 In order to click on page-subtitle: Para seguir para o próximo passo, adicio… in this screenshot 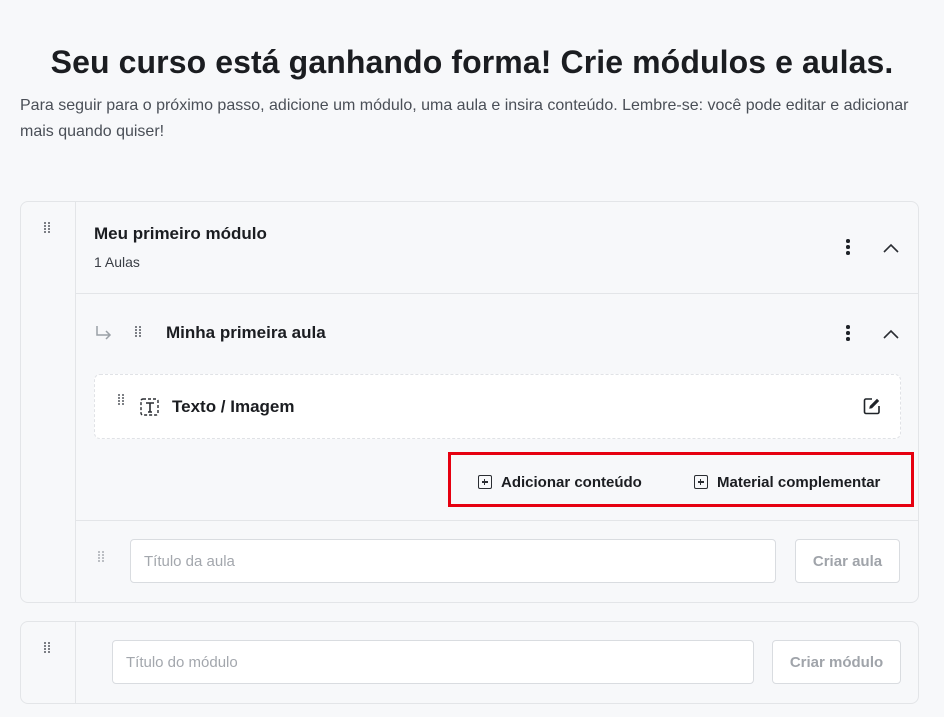, I will do `click(464, 118)`.